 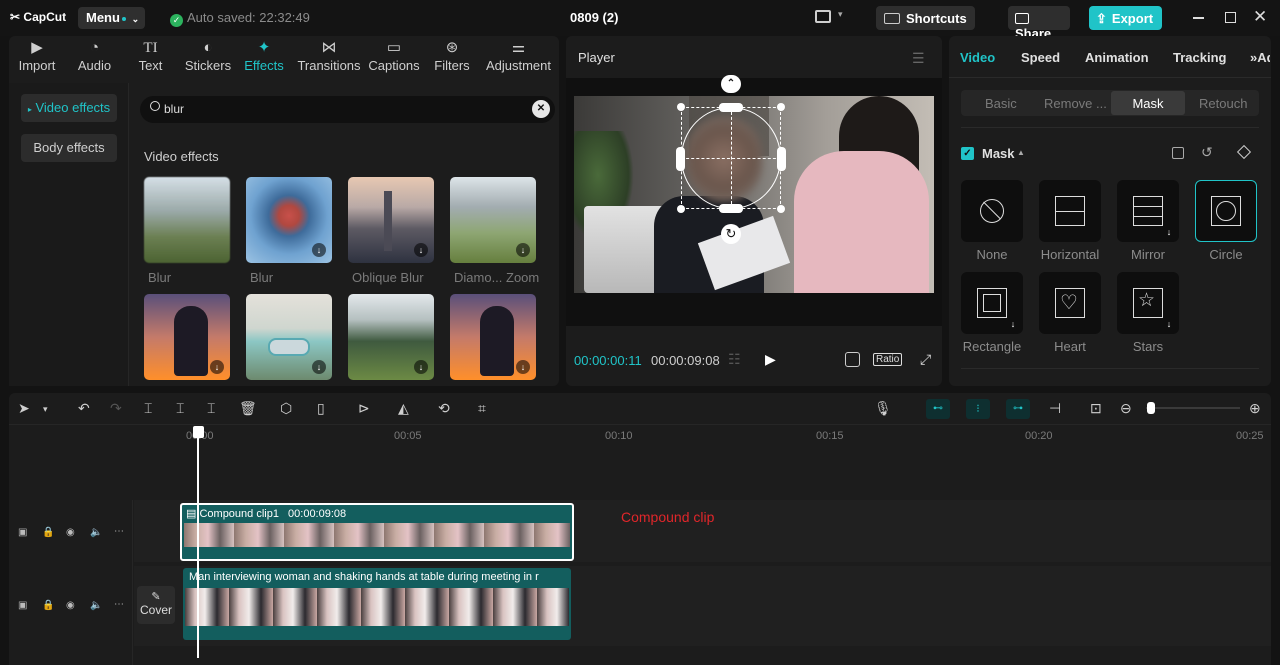 I want to click on tab-captions: ▭ Captions, so click(x=394, y=55).